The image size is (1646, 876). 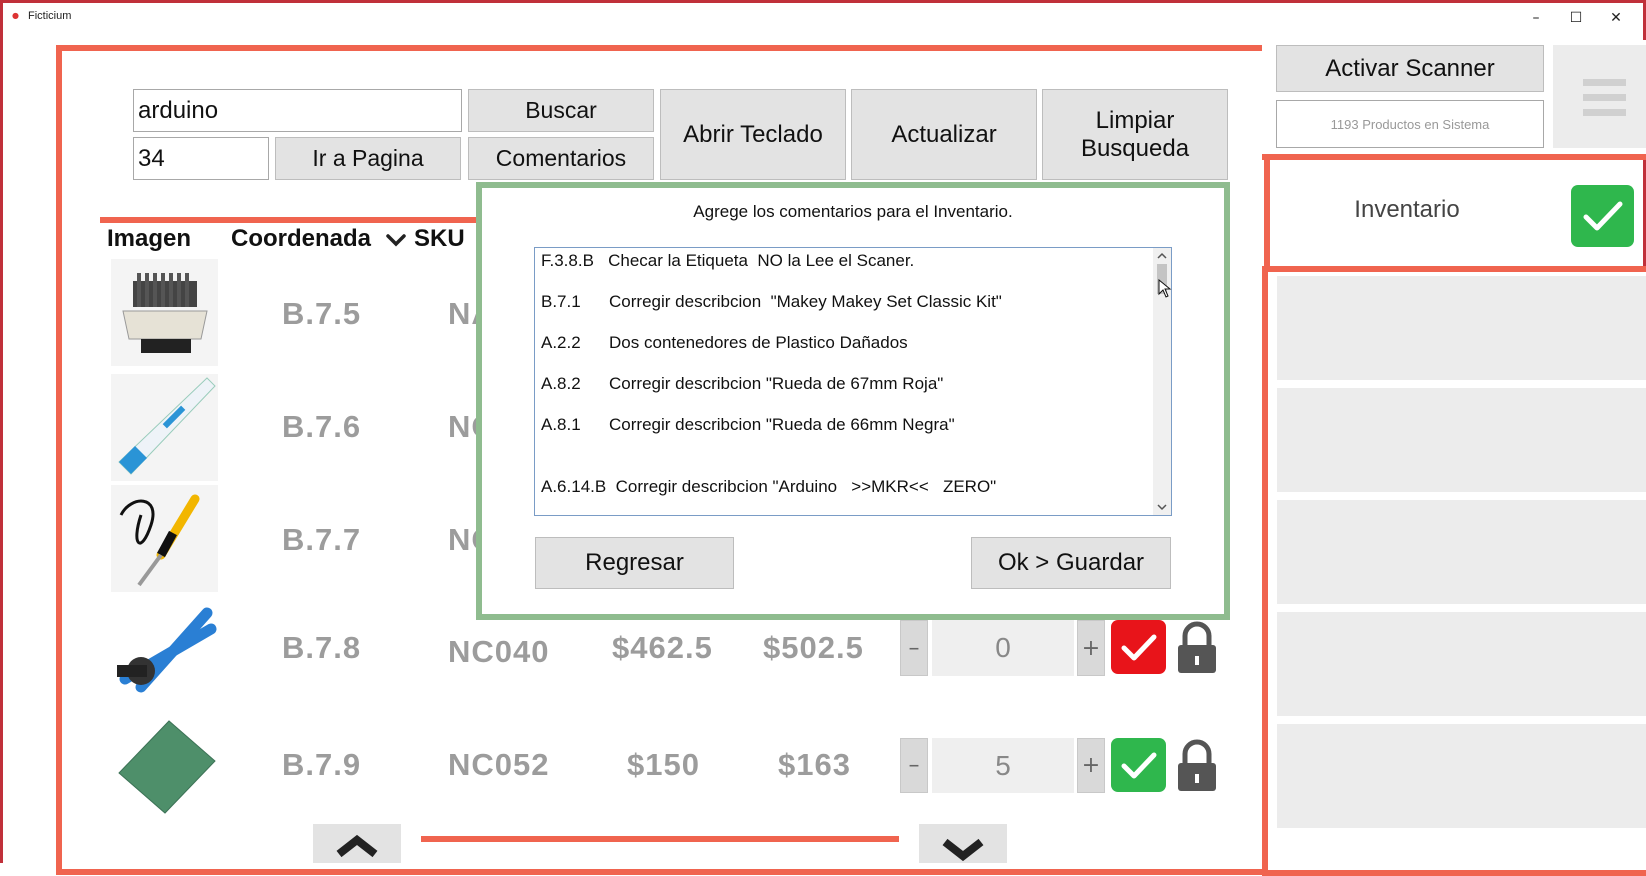 I want to click on row-cost: $150, so click(x=663, y=764).